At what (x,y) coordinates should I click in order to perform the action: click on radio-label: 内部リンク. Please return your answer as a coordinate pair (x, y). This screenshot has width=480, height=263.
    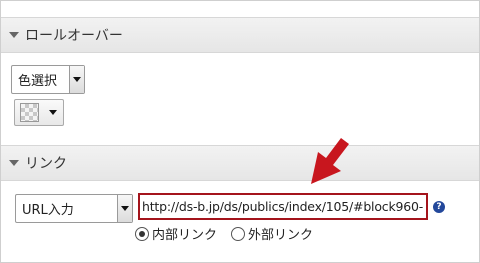
    Looking at the image, I should click on (185, 235).